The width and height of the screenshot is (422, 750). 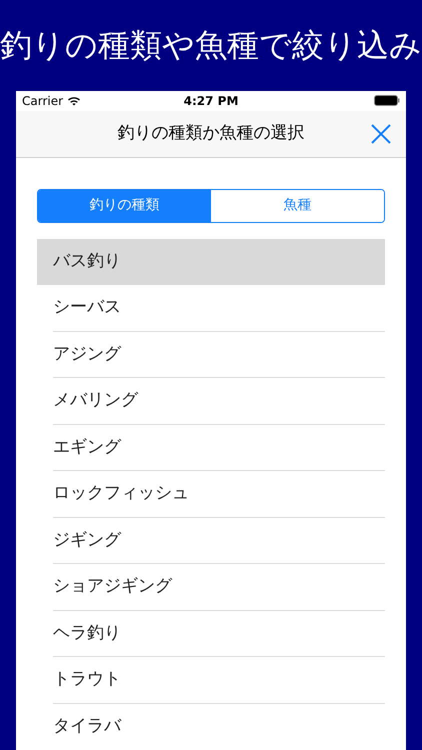 I want to click on list-item: エギング, so click(x=219, y=447).